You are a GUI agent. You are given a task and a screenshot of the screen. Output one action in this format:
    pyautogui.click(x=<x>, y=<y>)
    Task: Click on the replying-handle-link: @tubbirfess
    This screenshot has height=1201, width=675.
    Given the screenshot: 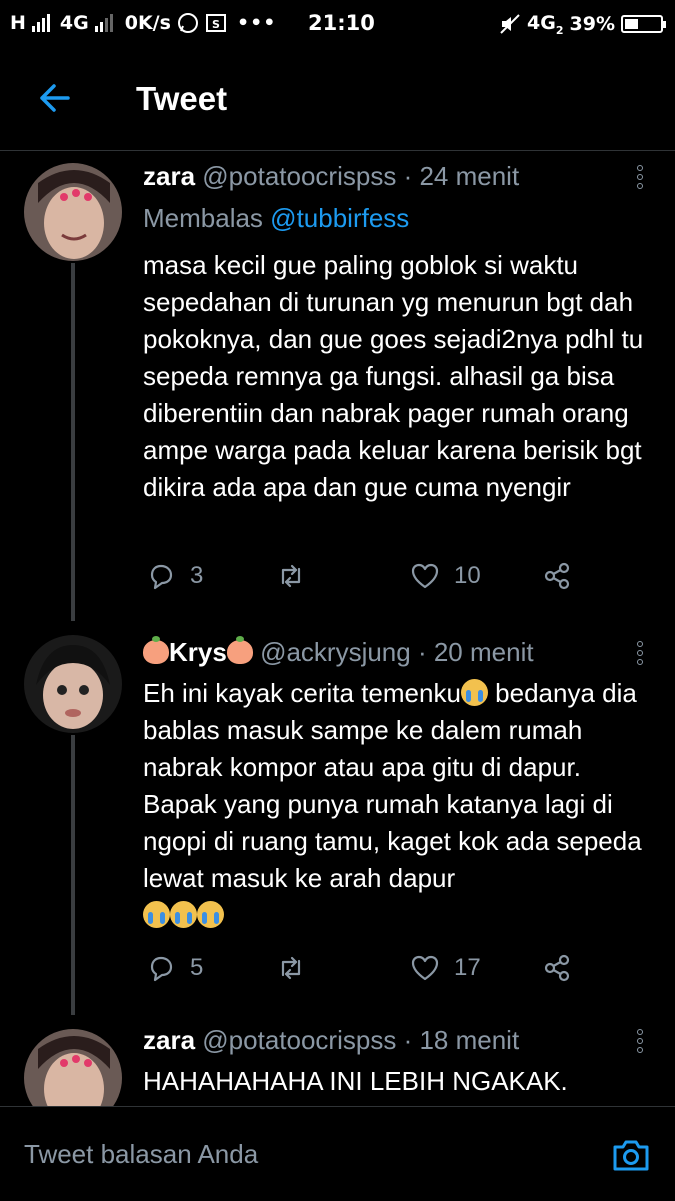 What is the action you would take?
    pyautogui.click(x=339, y=218)
    